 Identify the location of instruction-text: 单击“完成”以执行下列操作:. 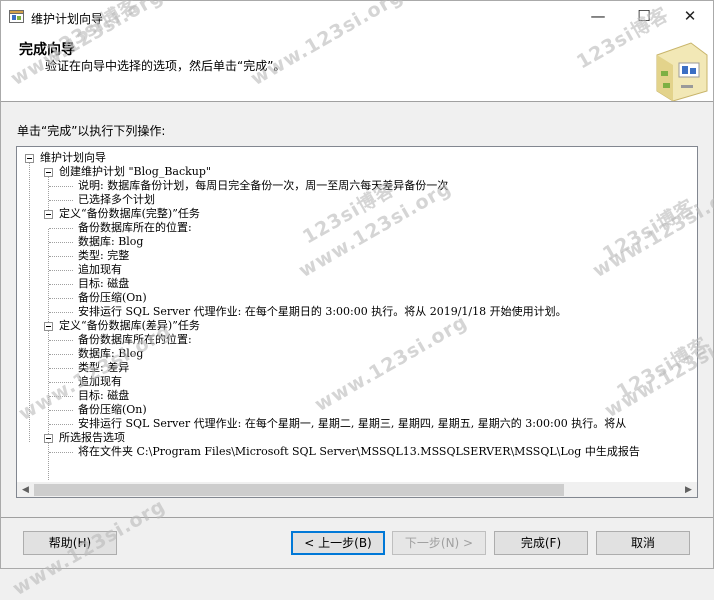
(91, 131).